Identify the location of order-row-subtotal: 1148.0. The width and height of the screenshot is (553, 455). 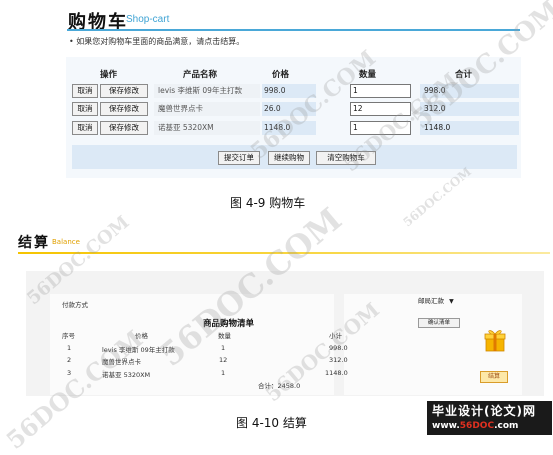
(336, 373).